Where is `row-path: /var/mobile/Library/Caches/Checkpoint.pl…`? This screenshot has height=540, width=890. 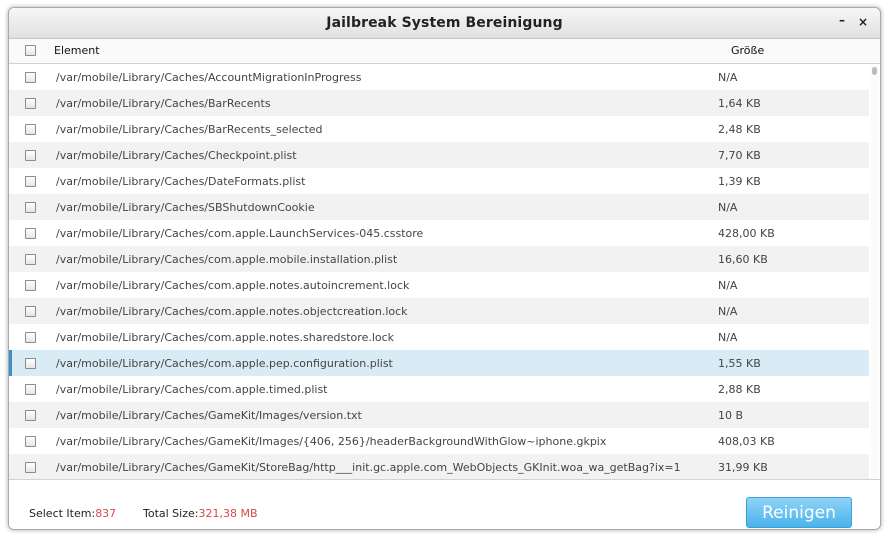 row-path: /var/mobile/Library/Caches/Checkpoint.pl… is located at coordinates (176, 155).